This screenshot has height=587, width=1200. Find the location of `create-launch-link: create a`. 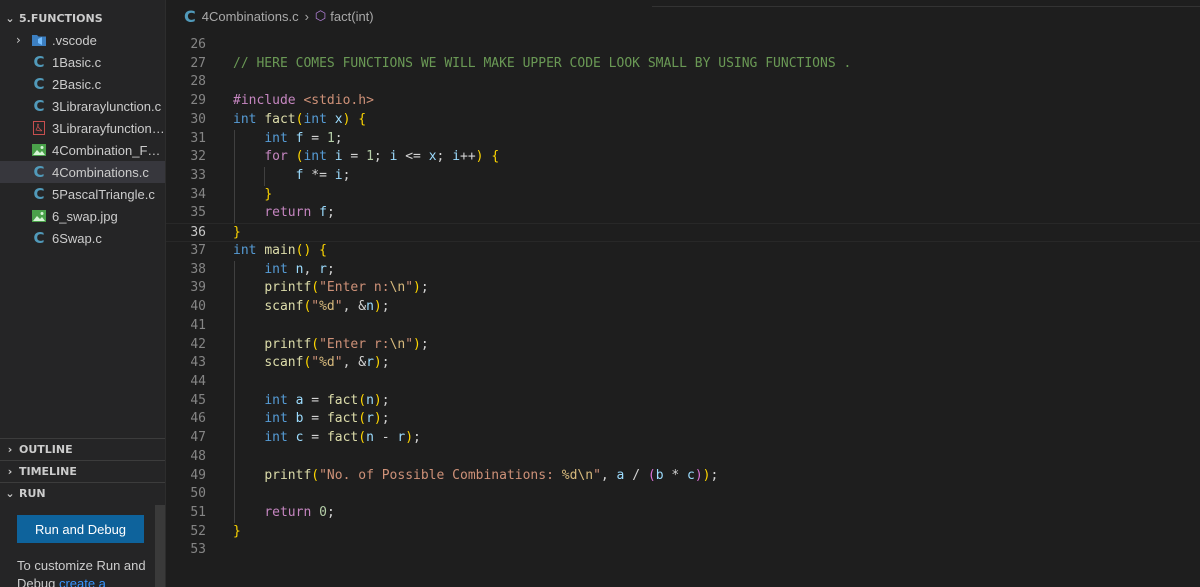

create-launch-link: create a is located at coordinates (82, 581).